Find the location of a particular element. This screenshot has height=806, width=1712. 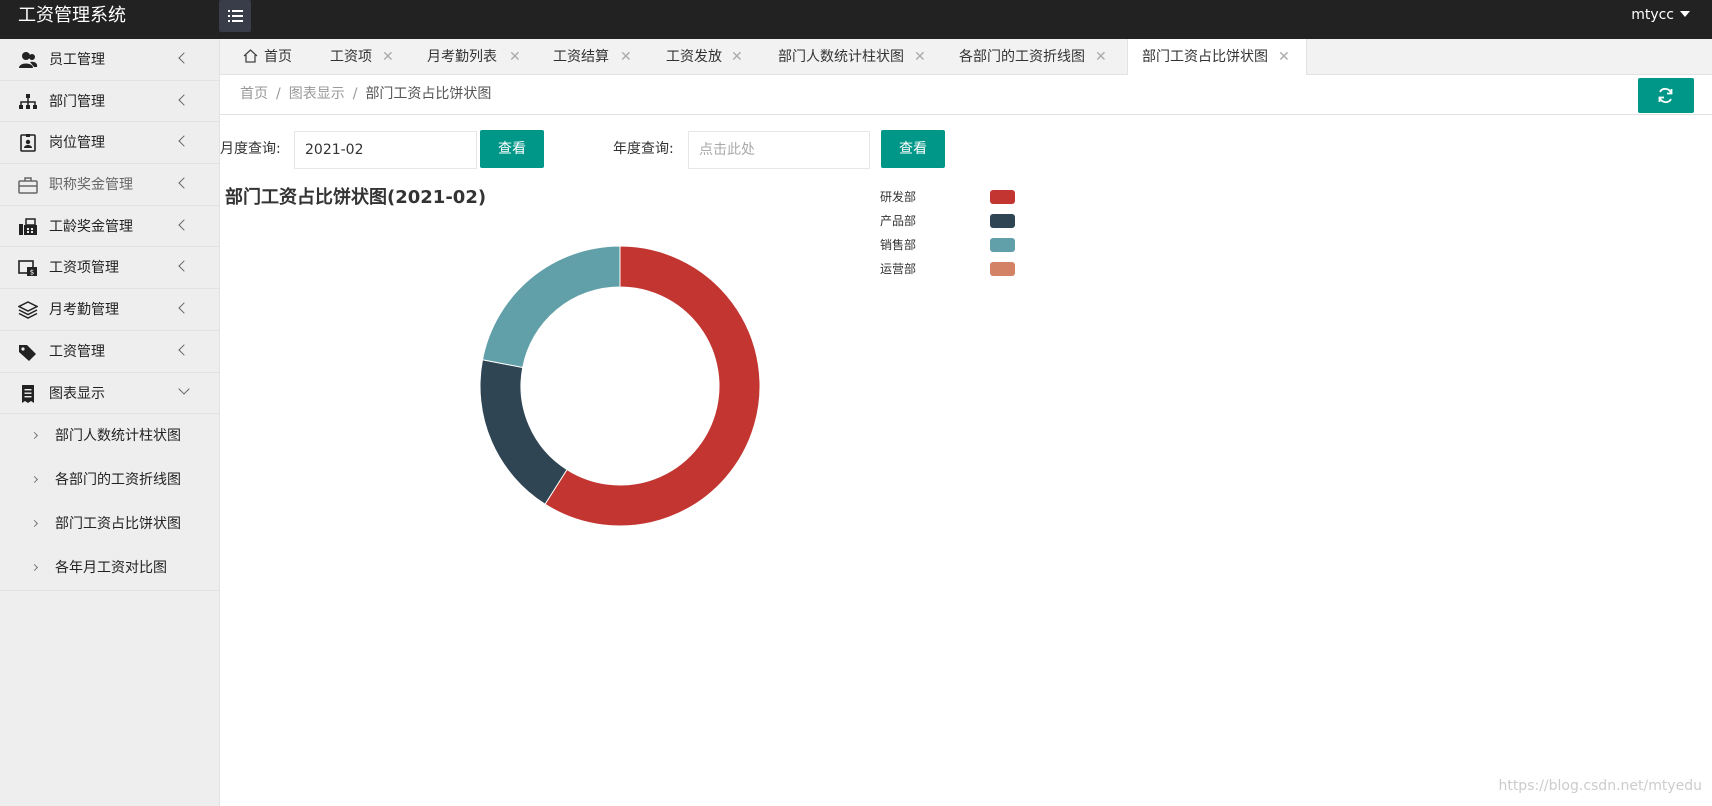

layers-icon is located at coordinates (28, 310).